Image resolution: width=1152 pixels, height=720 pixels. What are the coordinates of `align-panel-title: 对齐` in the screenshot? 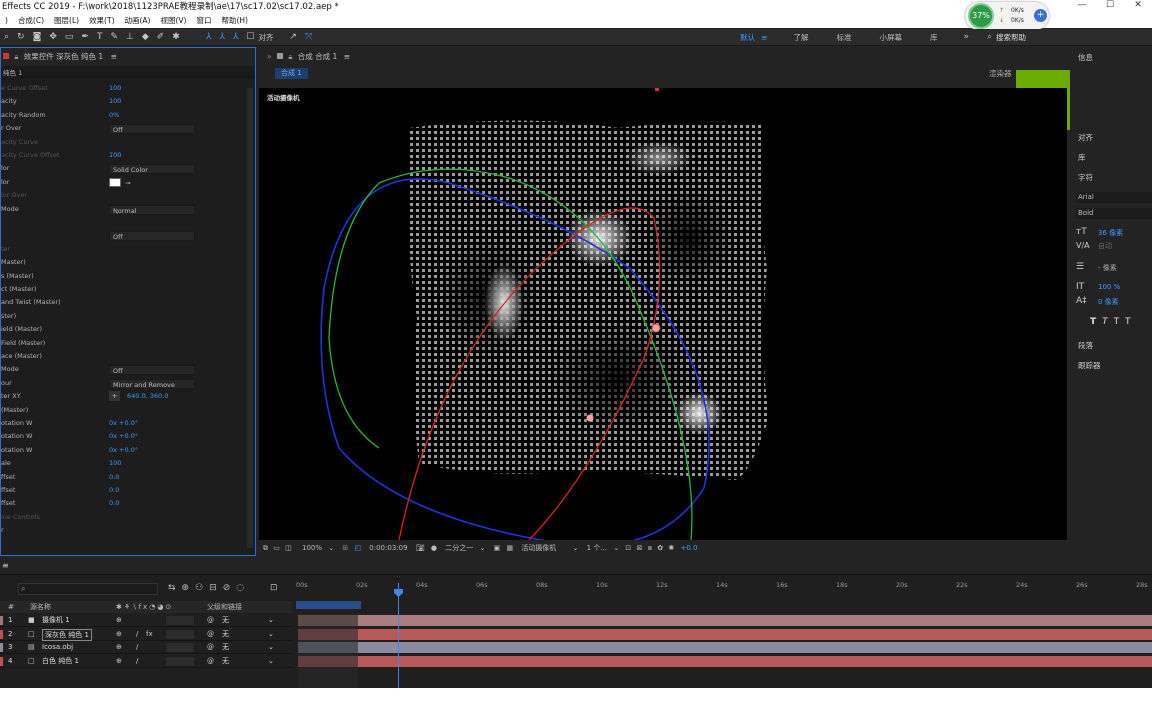 It's located at (1085, 137).